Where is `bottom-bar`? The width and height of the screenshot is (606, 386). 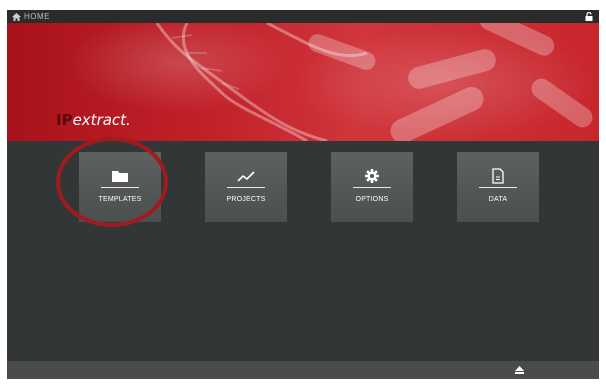
bottom-bar is located at coordinates (303, 370).